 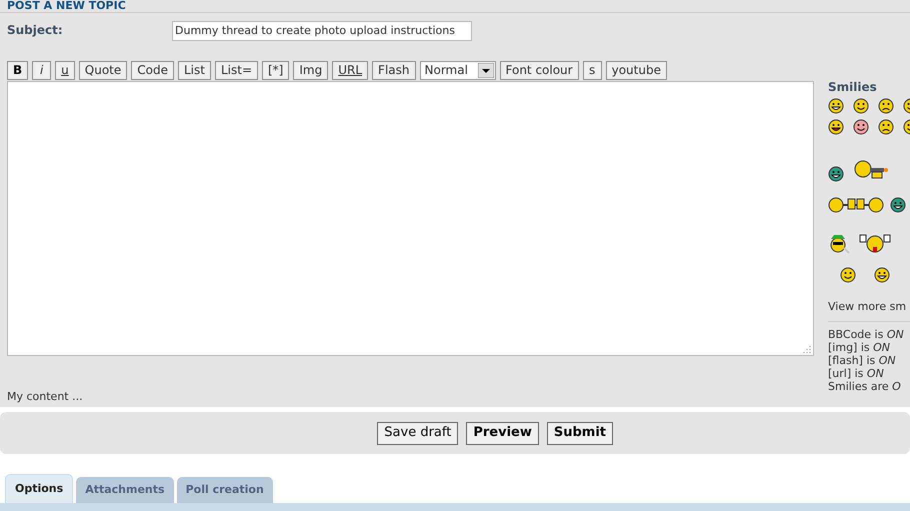 What do you see at coordinates (152, 70) in the screenshot?
I see `bbcode-button: Code` at bounding box center [152, 70].